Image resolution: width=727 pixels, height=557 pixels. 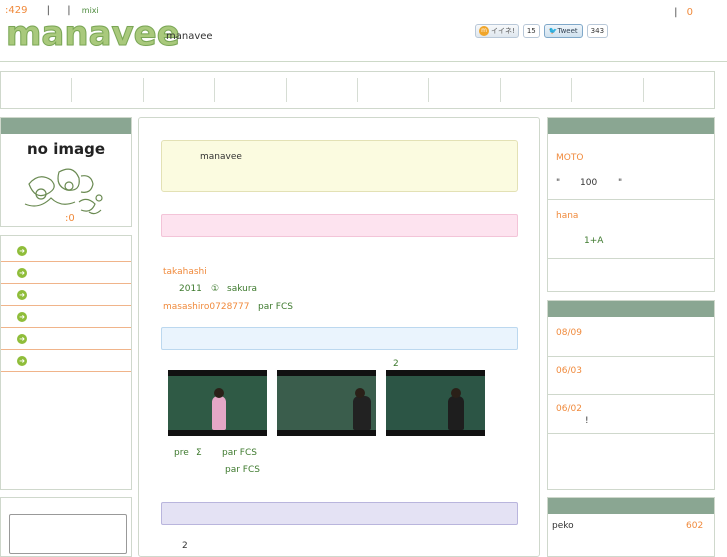 I want to click on site-logo: manavee, so click(x=93, y=34).